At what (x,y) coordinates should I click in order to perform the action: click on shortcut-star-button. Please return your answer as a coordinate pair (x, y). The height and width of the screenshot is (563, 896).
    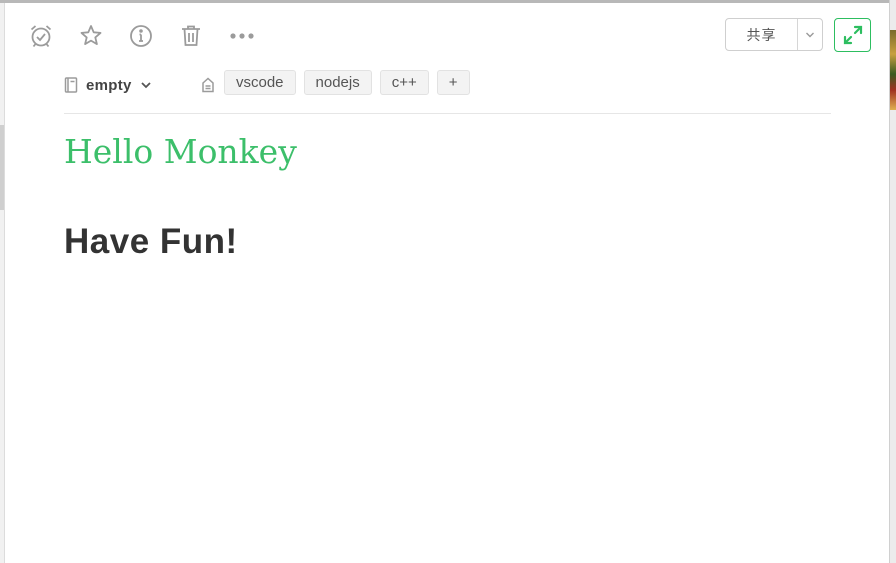
    Looking at the image, I should click on (91, 36).